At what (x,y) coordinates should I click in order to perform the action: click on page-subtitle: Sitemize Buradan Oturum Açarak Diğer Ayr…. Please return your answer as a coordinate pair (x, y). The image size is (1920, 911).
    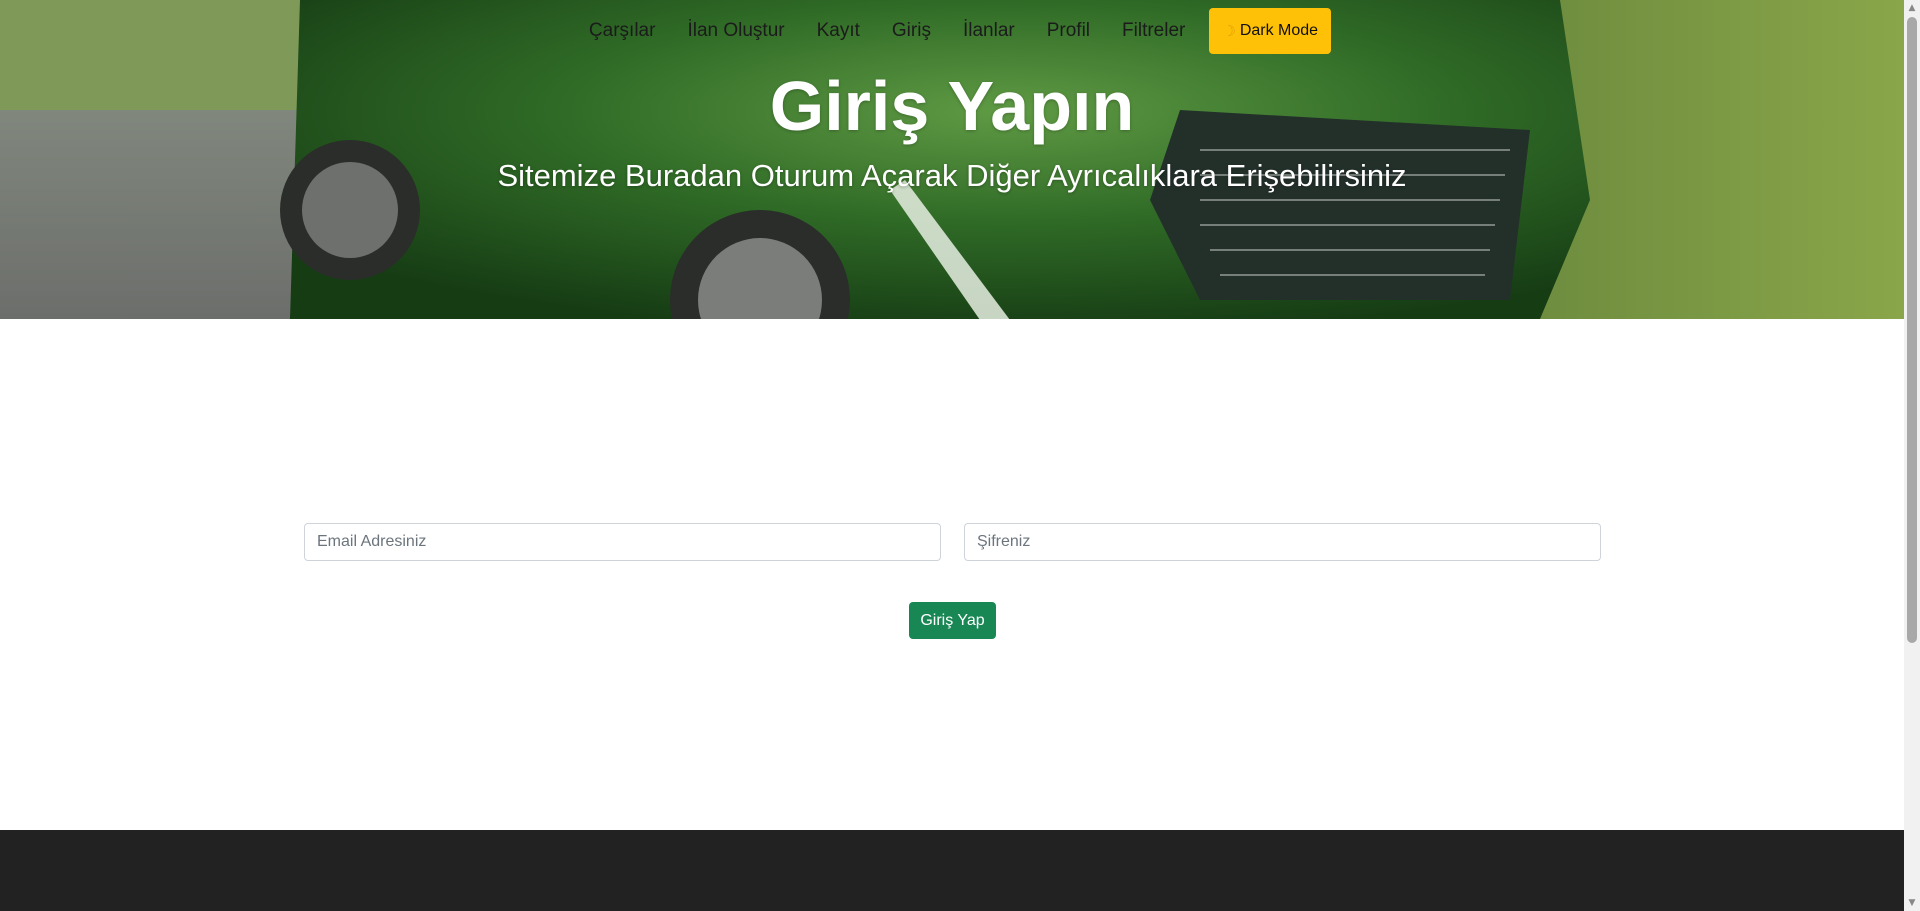
    Looking at the image, I should click on (952, 175).